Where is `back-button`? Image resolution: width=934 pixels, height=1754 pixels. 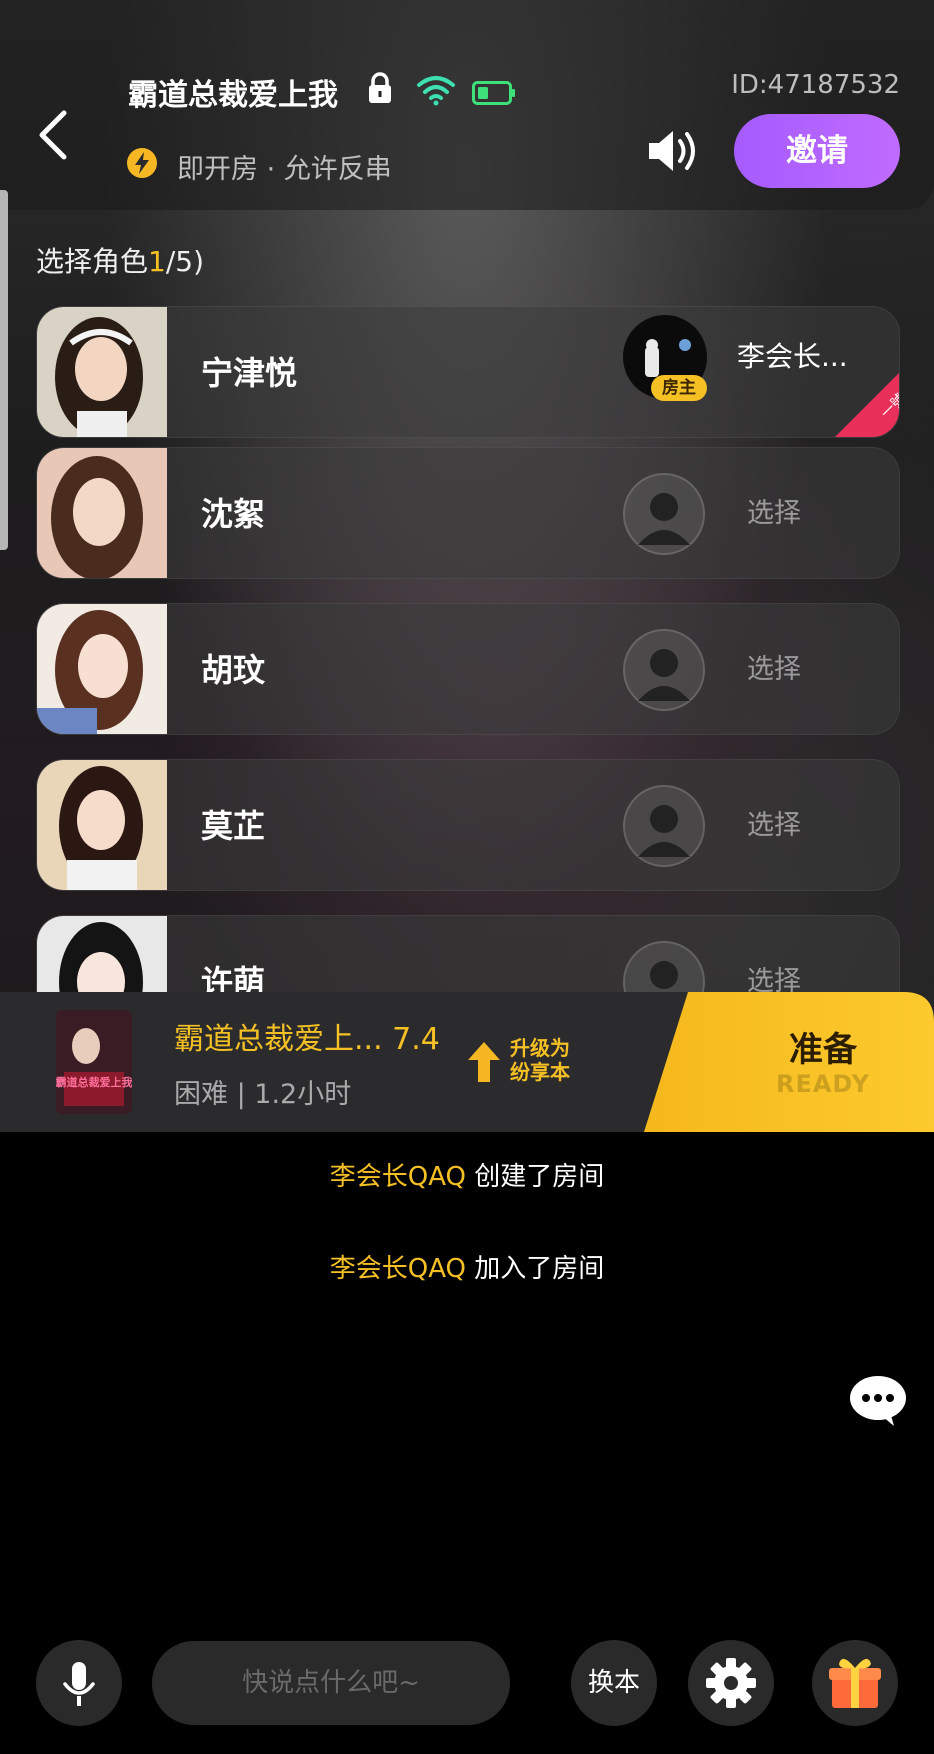
back-button is located at coordinates (55, 135).